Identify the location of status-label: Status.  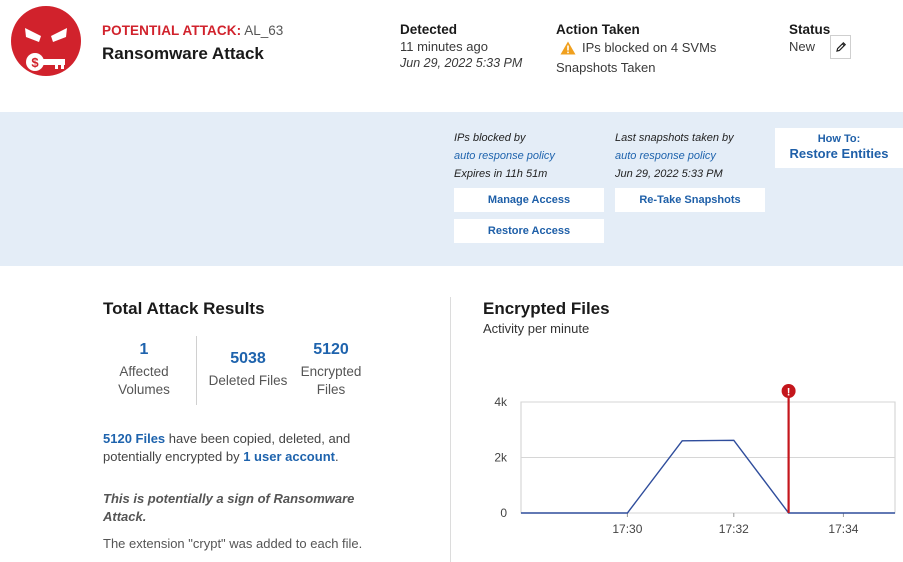
(810, 29).